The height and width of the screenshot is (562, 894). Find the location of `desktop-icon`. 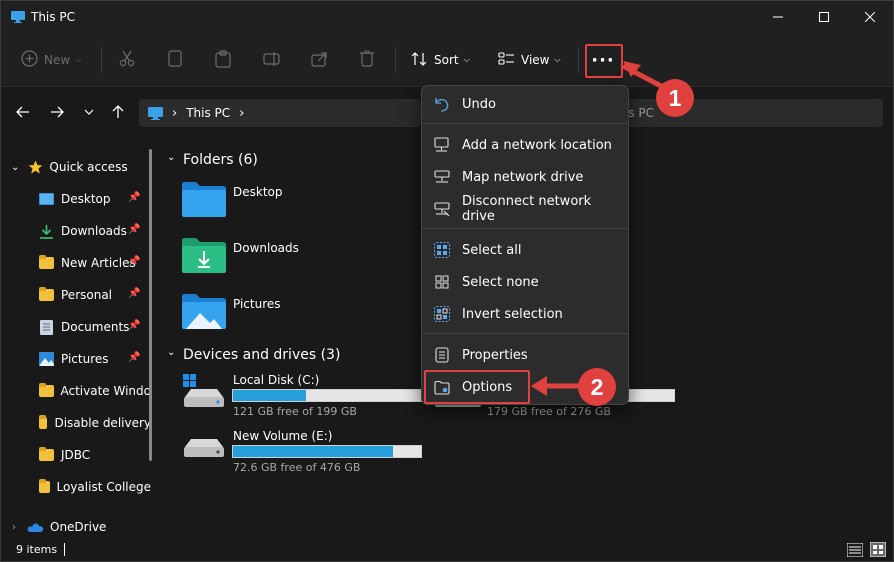

desktop-icon is located at coordinates (46, 199).